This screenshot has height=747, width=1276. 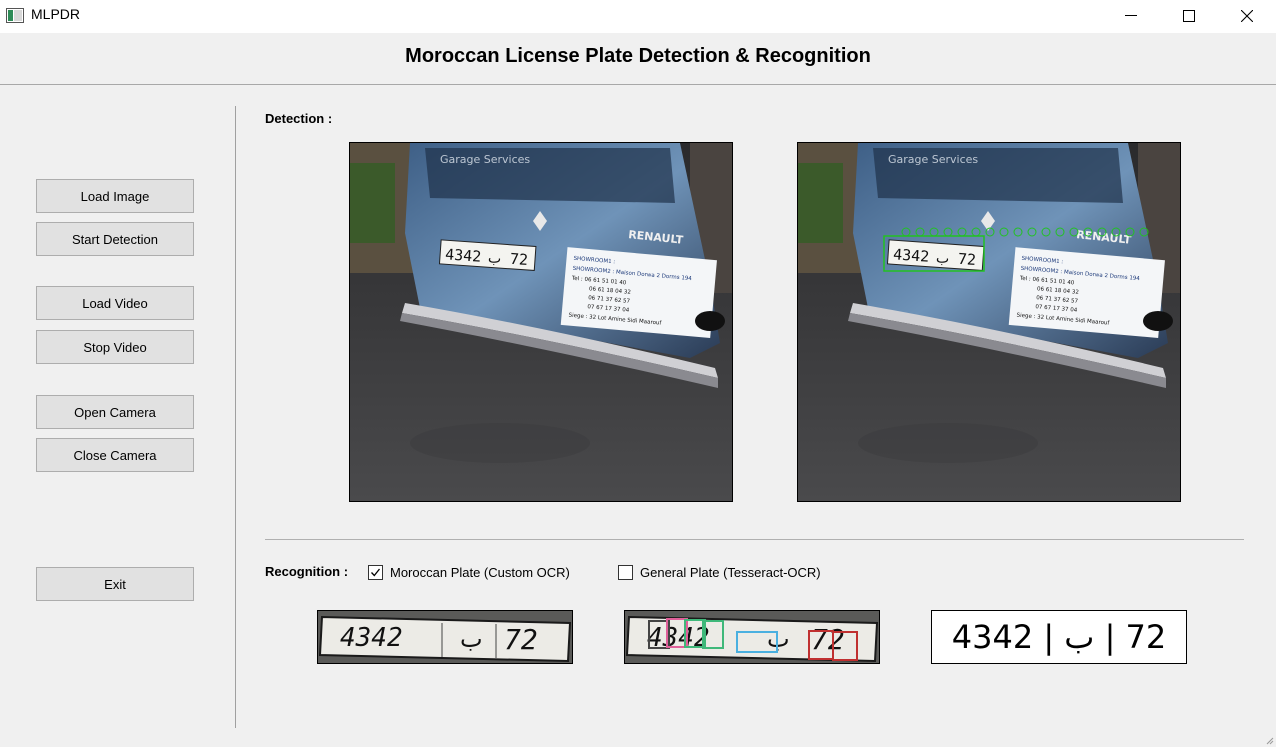 I want to click on moroccan-plate-label: Moroccan Plate (Custom OCR), so click(x=480, y=572).